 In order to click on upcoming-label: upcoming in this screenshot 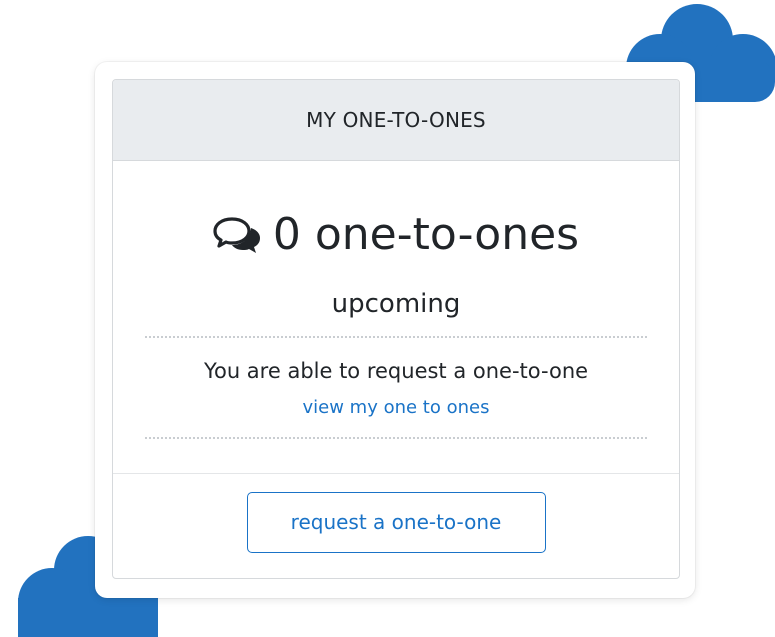, I will do `click(396, 304)`.